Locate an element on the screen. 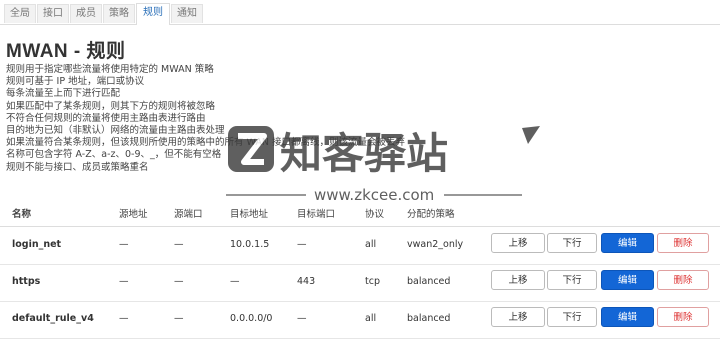 This screenshot has height=340, width=720. tab-notify: 通知 is located at coordinates (187, 13).